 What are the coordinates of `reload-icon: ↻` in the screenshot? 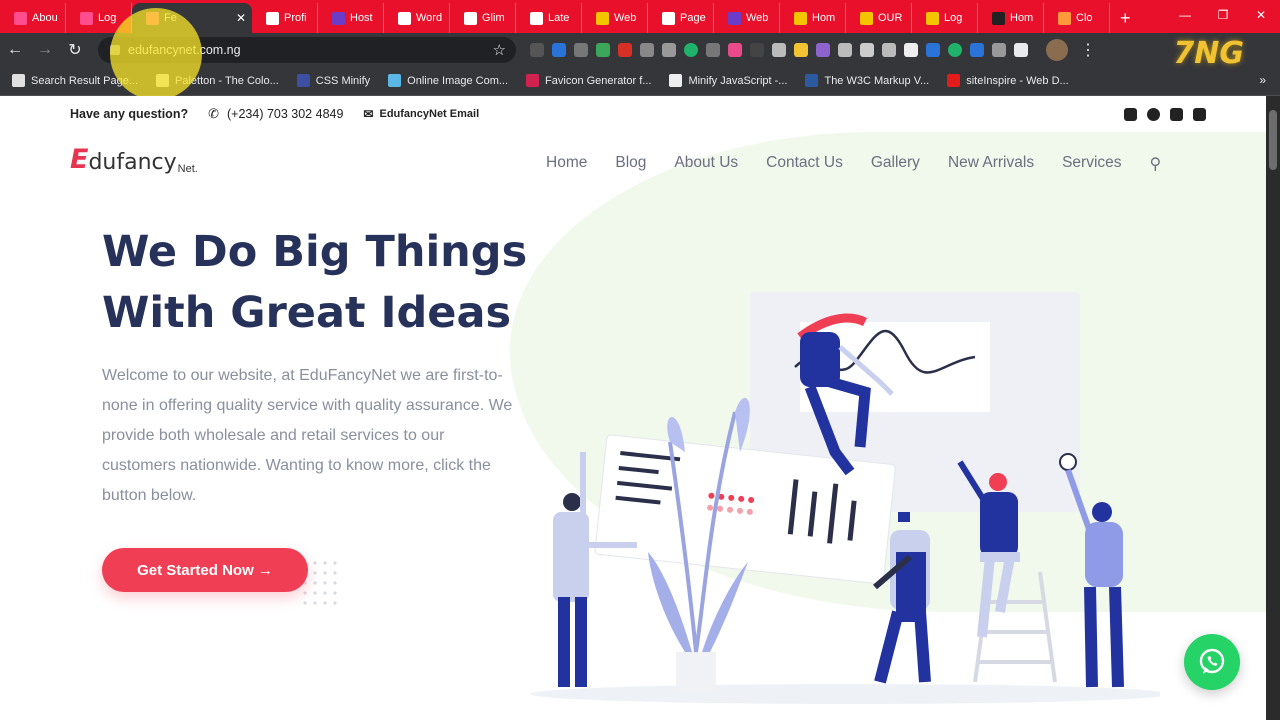 It's located at (75, 50).